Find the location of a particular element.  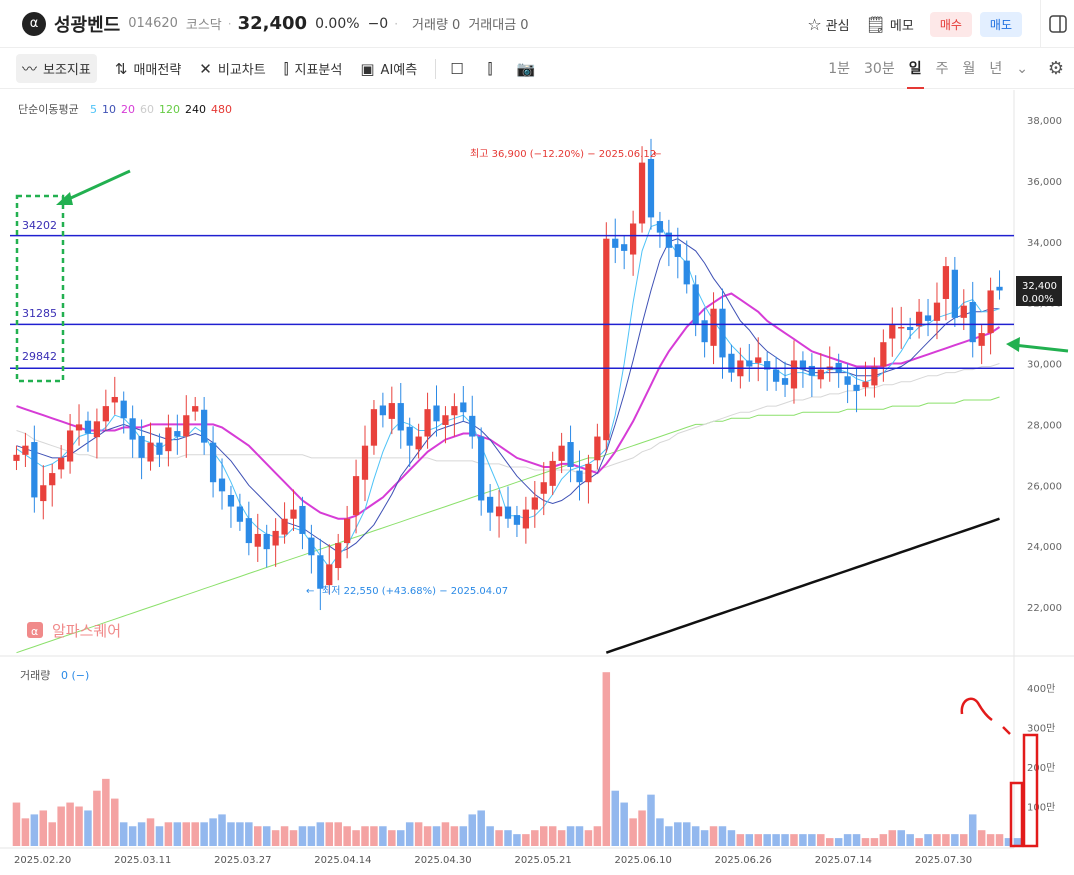

period-selector: 1분 30분 일 주 월 년 ⌄ is located at coordinates (921, 69).